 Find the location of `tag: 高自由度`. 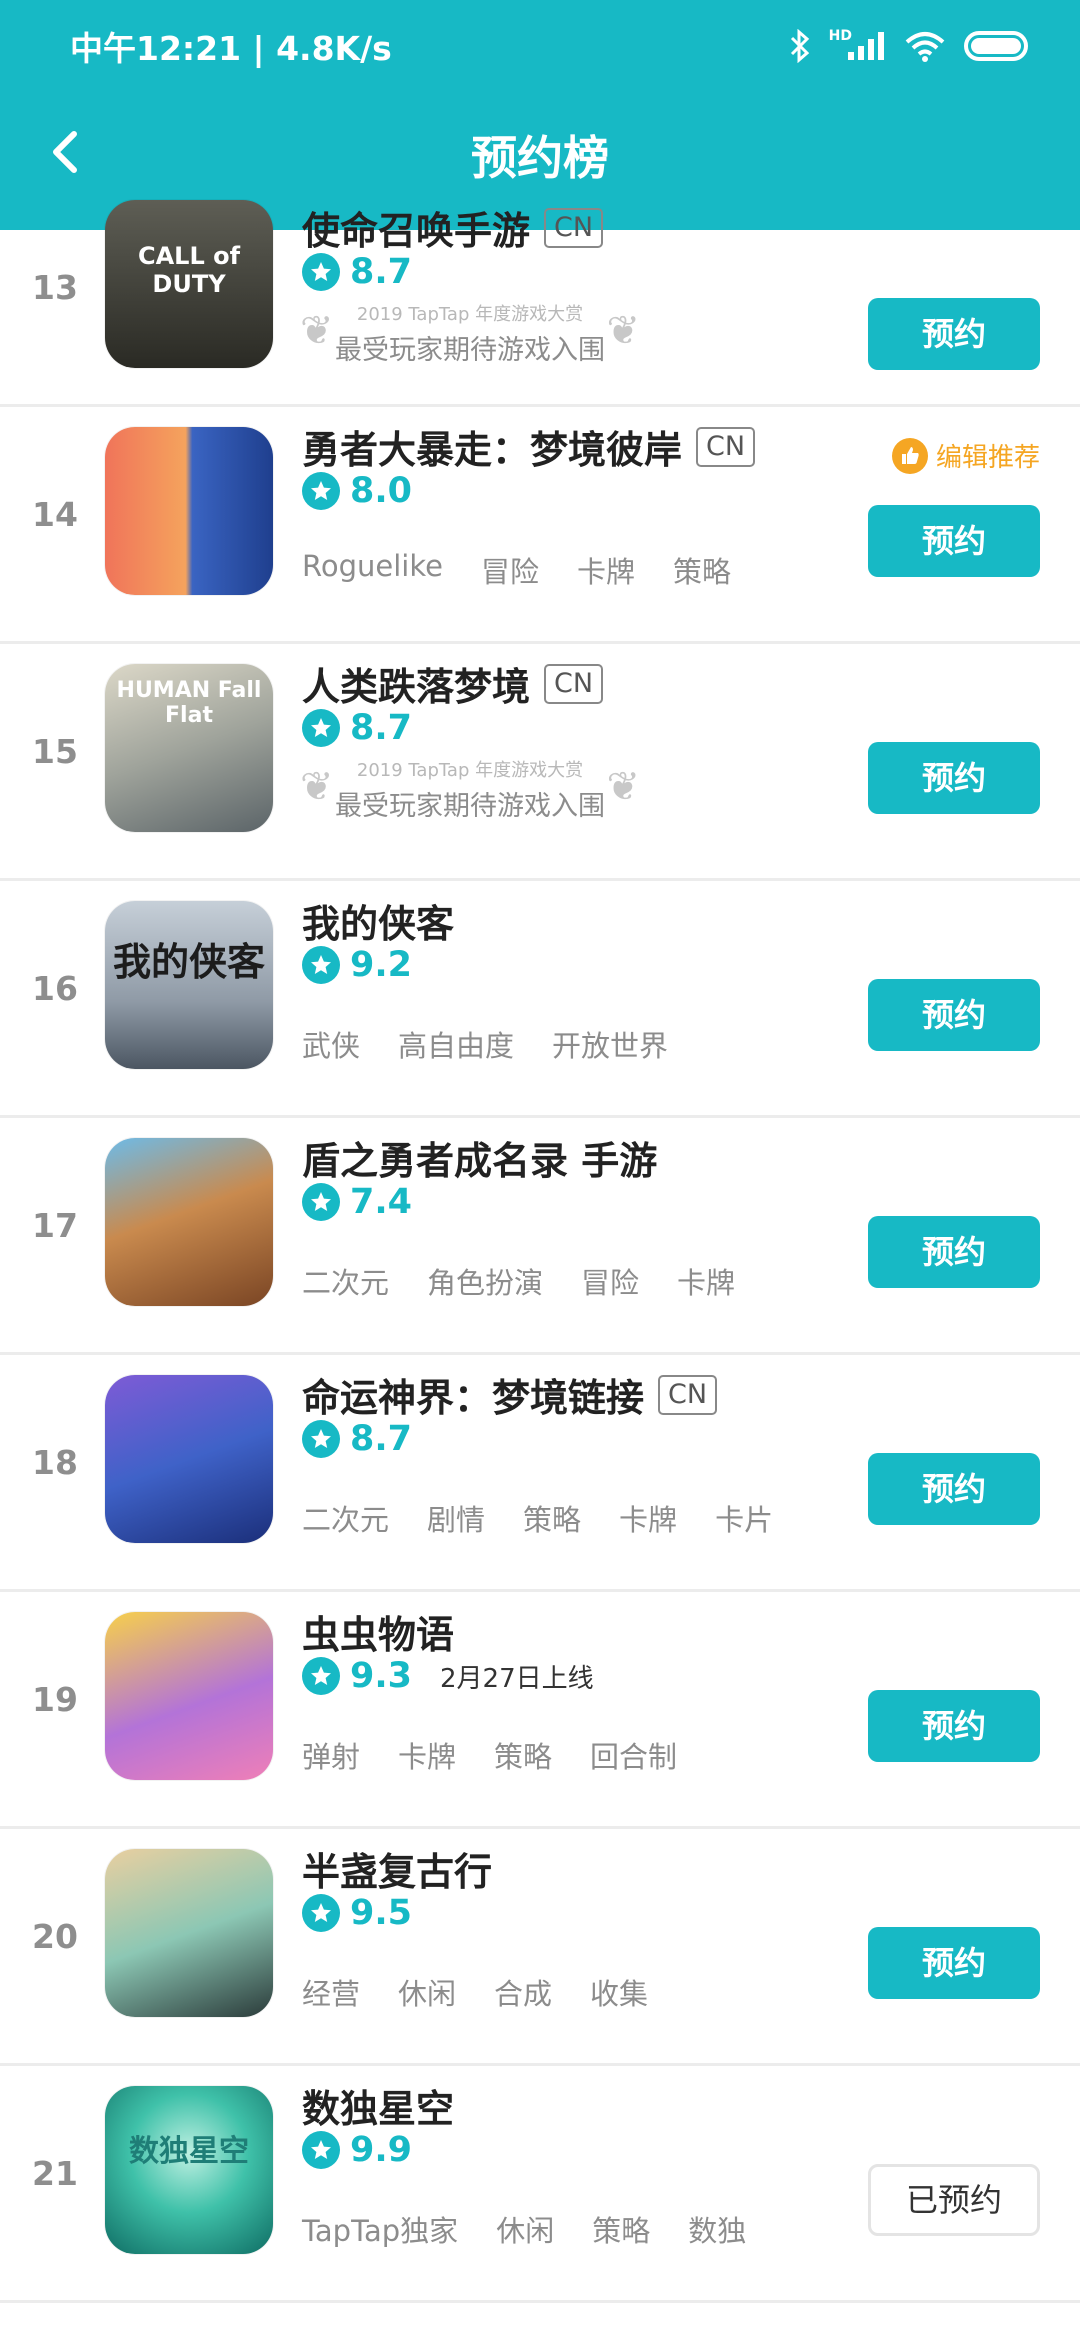

tag: 高自由度 is located at coordinates (456, 1044).